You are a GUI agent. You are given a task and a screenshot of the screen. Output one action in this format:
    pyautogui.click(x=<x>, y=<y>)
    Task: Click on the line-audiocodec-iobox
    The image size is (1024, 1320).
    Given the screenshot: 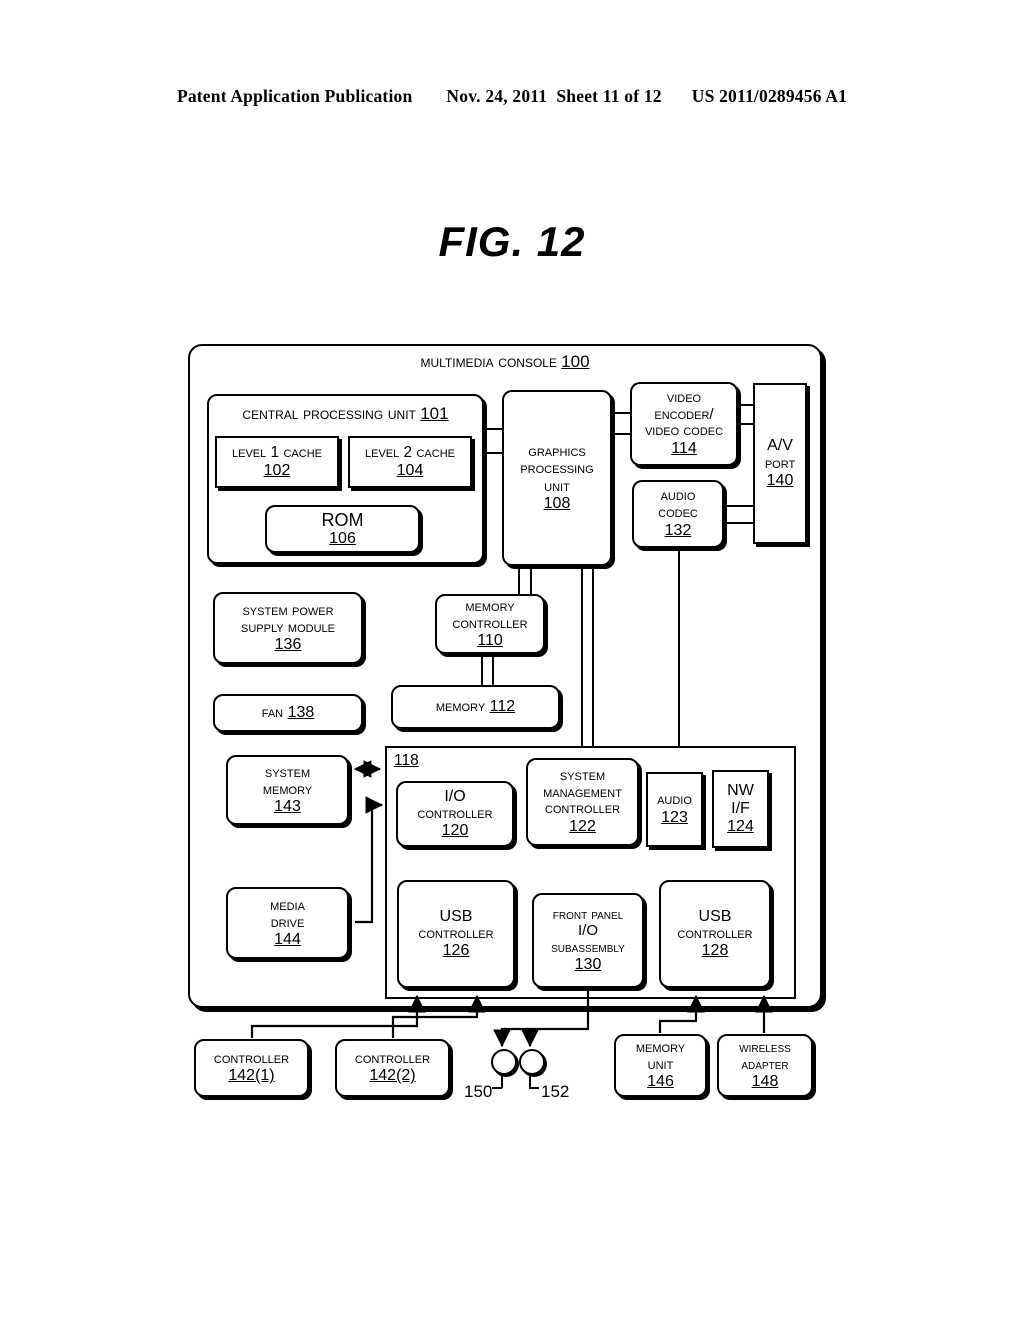 What is the action you would take?
    pyautogui.click(x=679, y=646)
    